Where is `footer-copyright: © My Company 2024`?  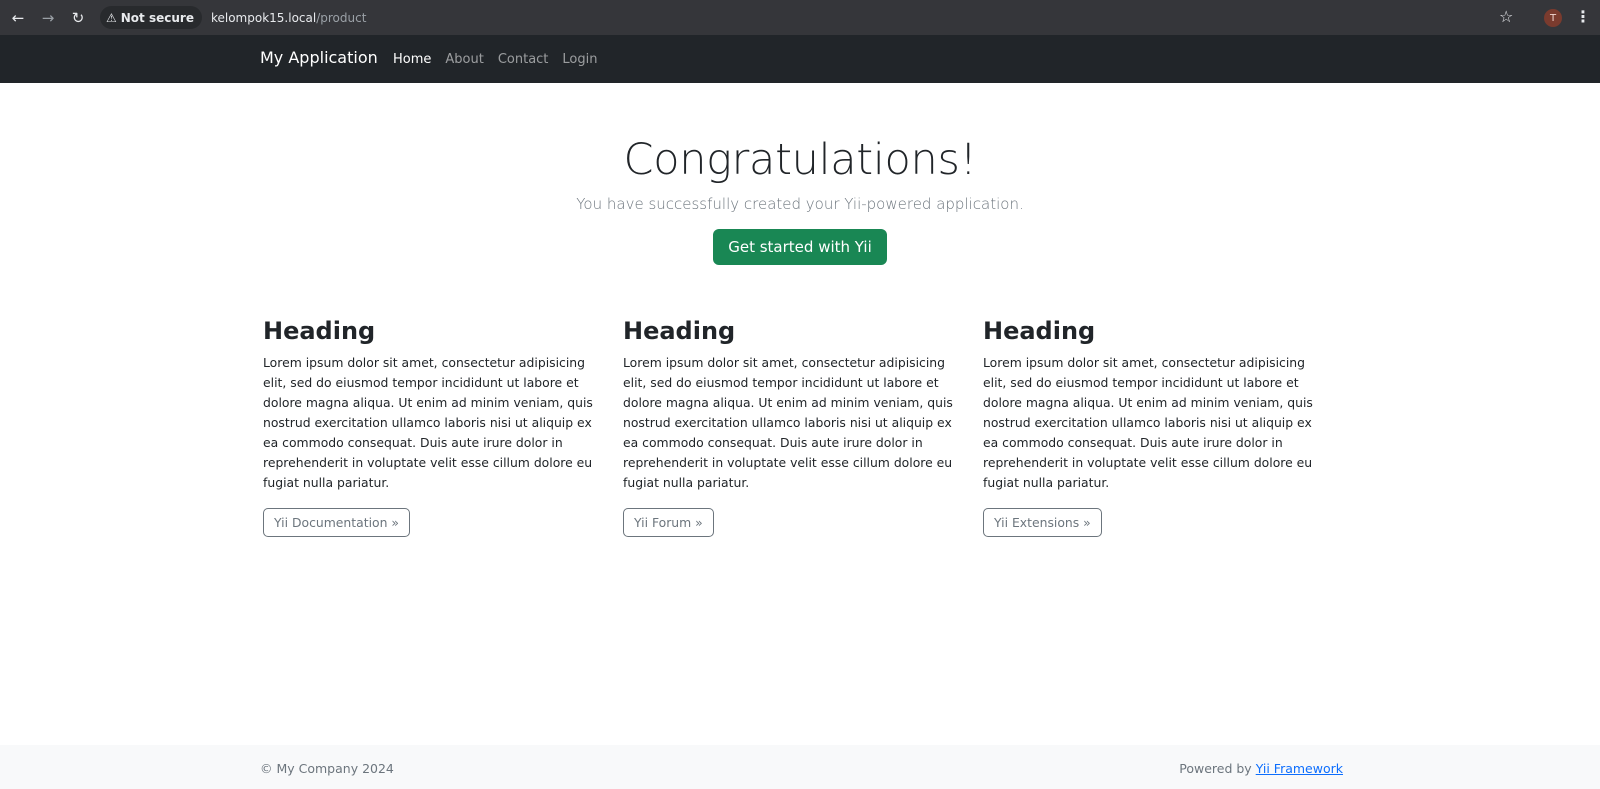
footer-copyright: © My Company 2024 is located at coordinates (327, 768).